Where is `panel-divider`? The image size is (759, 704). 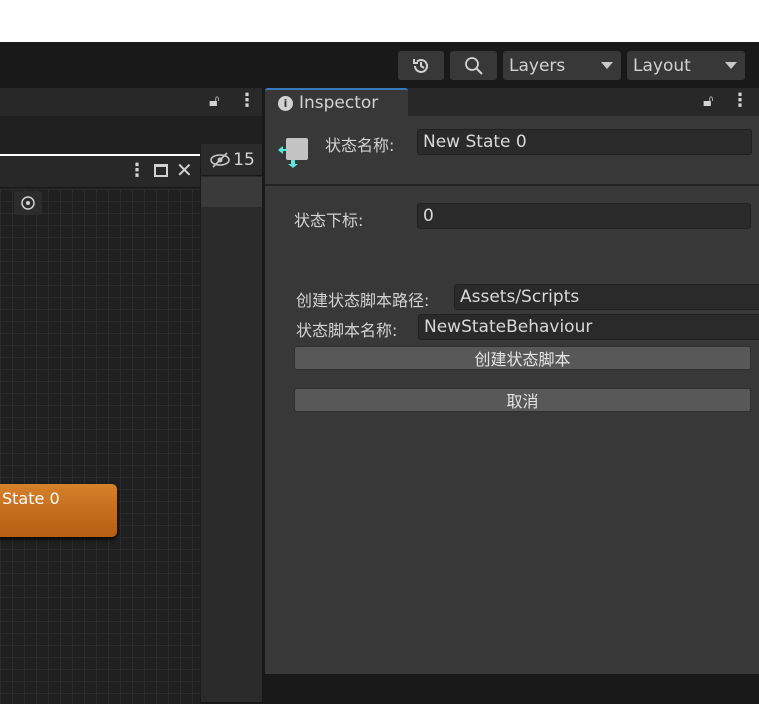
panel-divider is located at coordinates (263, 381).